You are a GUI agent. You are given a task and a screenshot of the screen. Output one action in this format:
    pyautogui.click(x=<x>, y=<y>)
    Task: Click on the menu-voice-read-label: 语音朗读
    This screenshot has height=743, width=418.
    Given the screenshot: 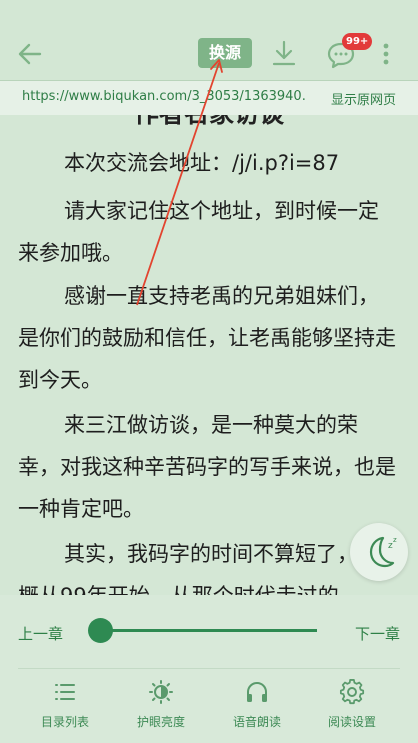 What is the action you would take?
    pyautogui.click(x=256, y=722)
    